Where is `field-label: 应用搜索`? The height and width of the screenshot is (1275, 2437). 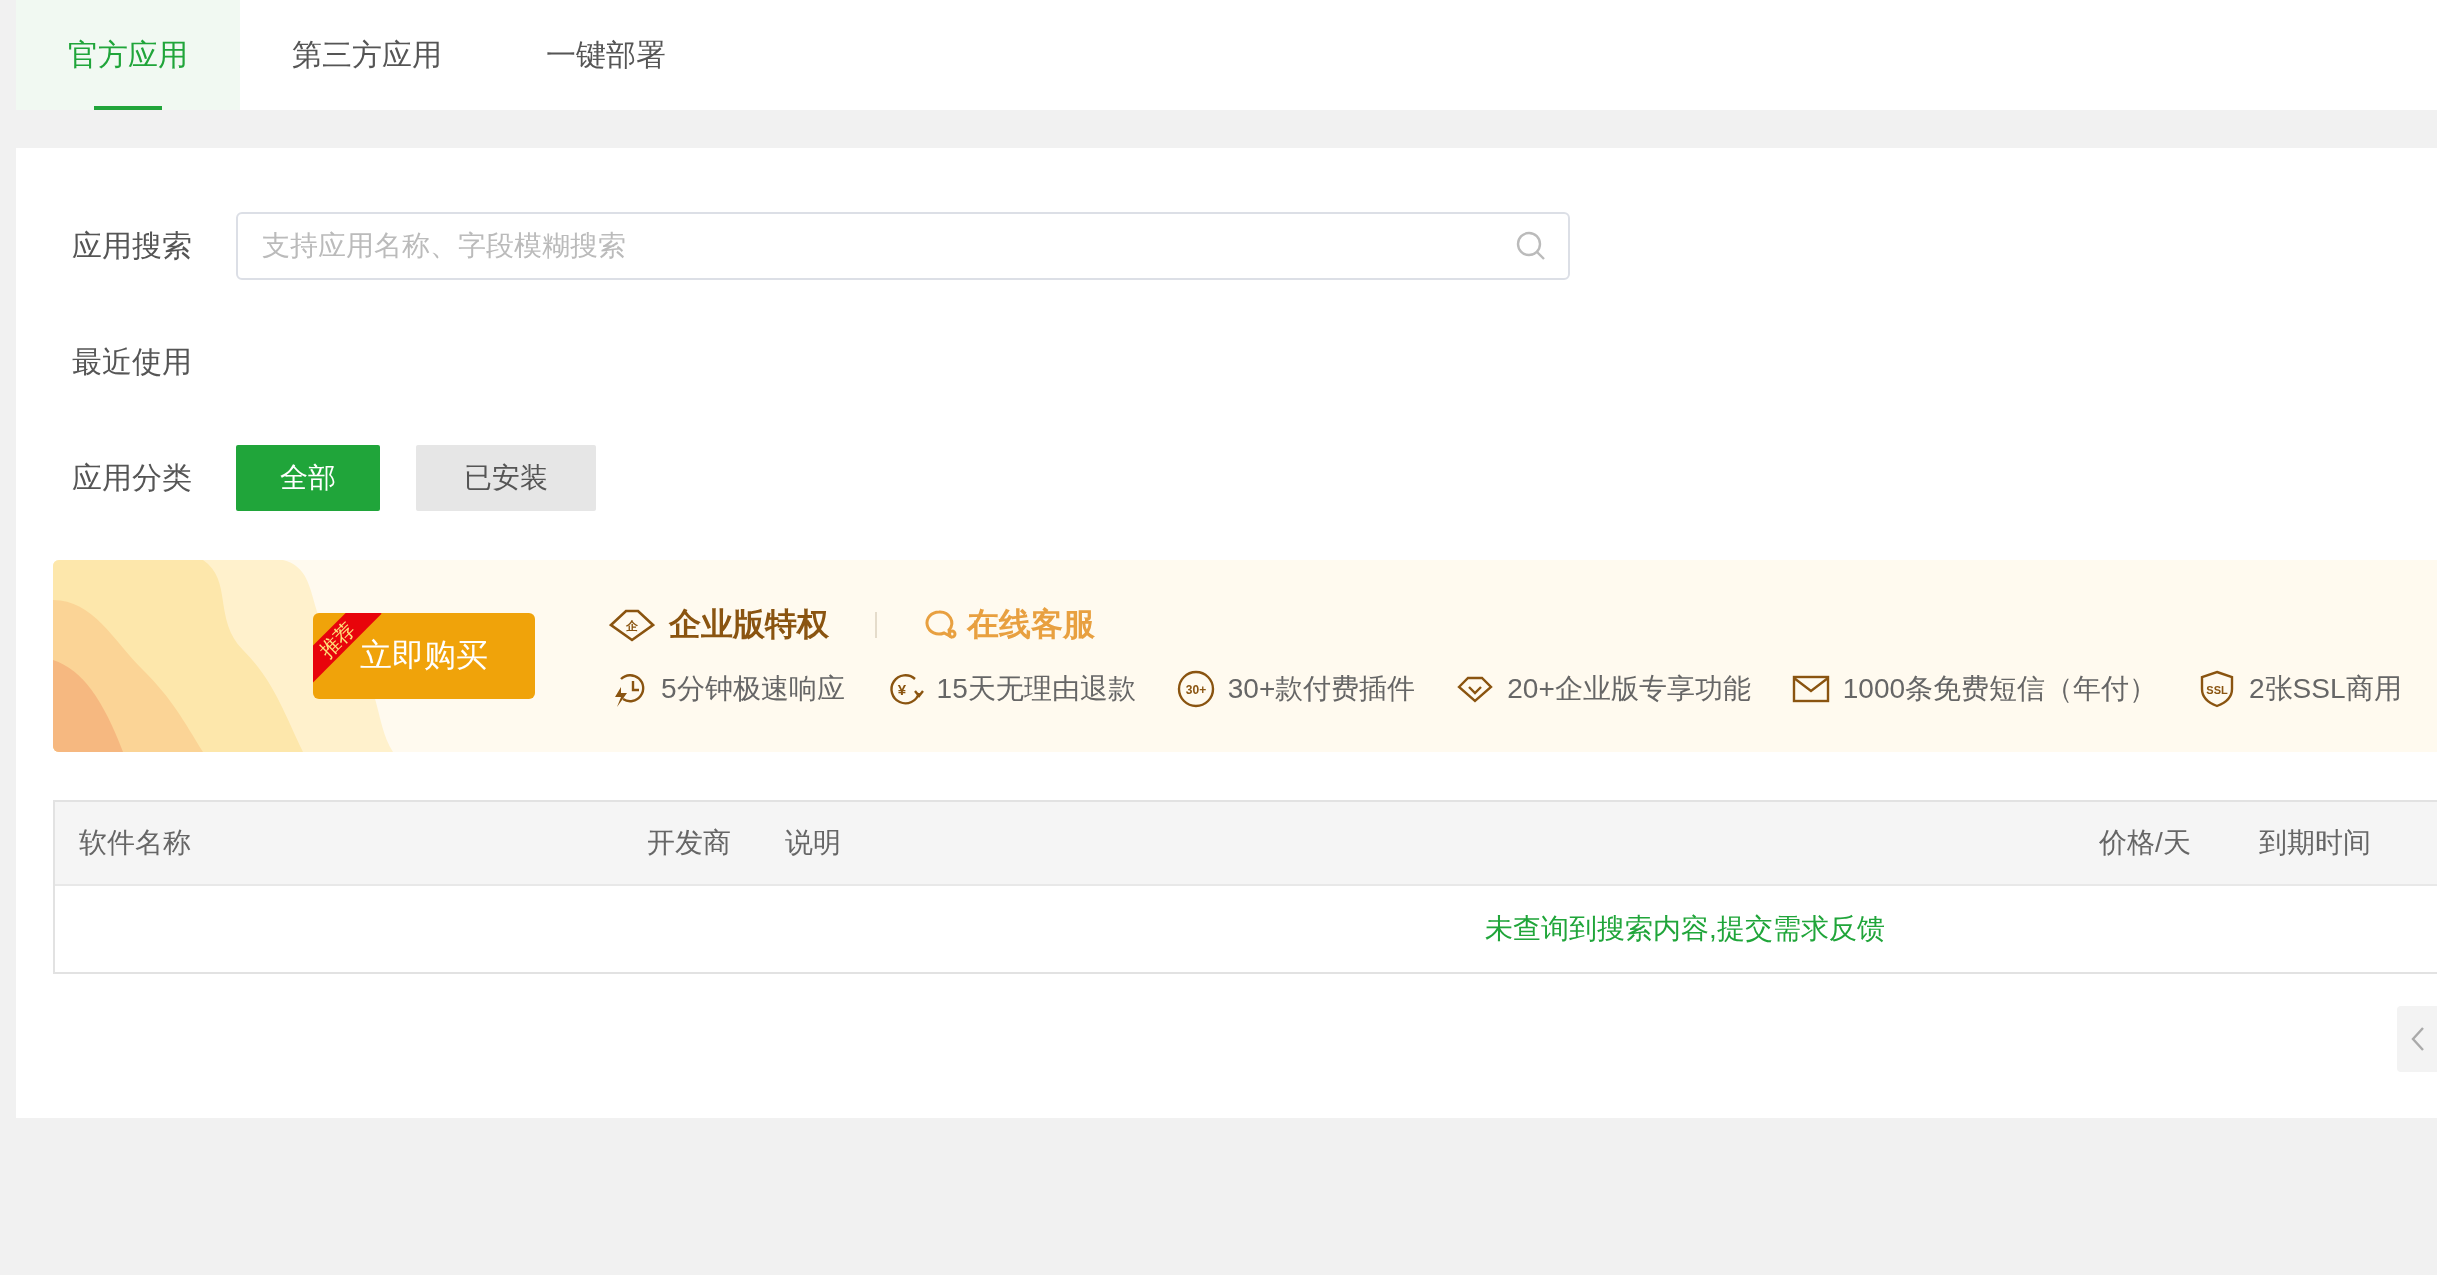 field-label: 应用搜索 is located at coordinates (132, 245).